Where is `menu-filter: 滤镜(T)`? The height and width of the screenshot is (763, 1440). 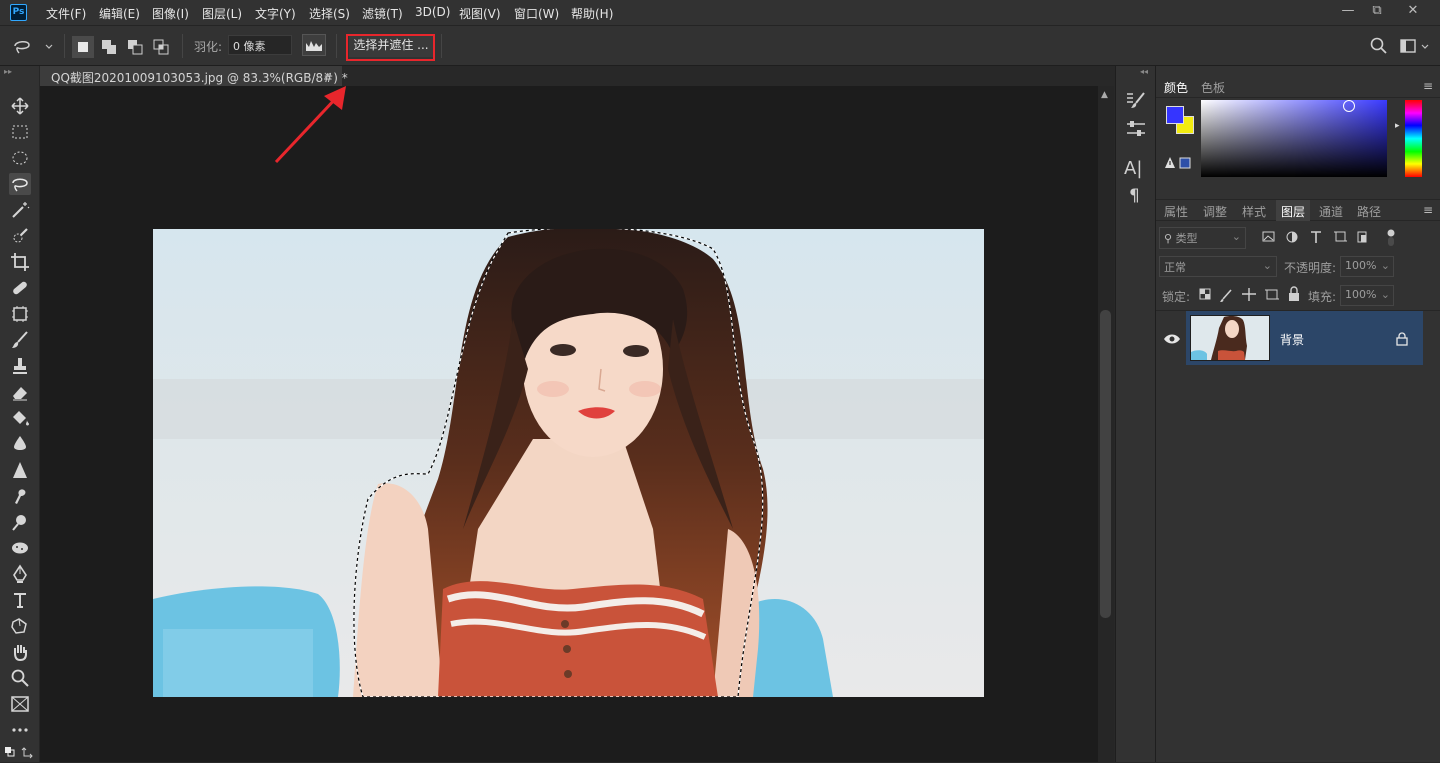
menu-filter: 滤镜(T) is located at coordinates (382, 13).